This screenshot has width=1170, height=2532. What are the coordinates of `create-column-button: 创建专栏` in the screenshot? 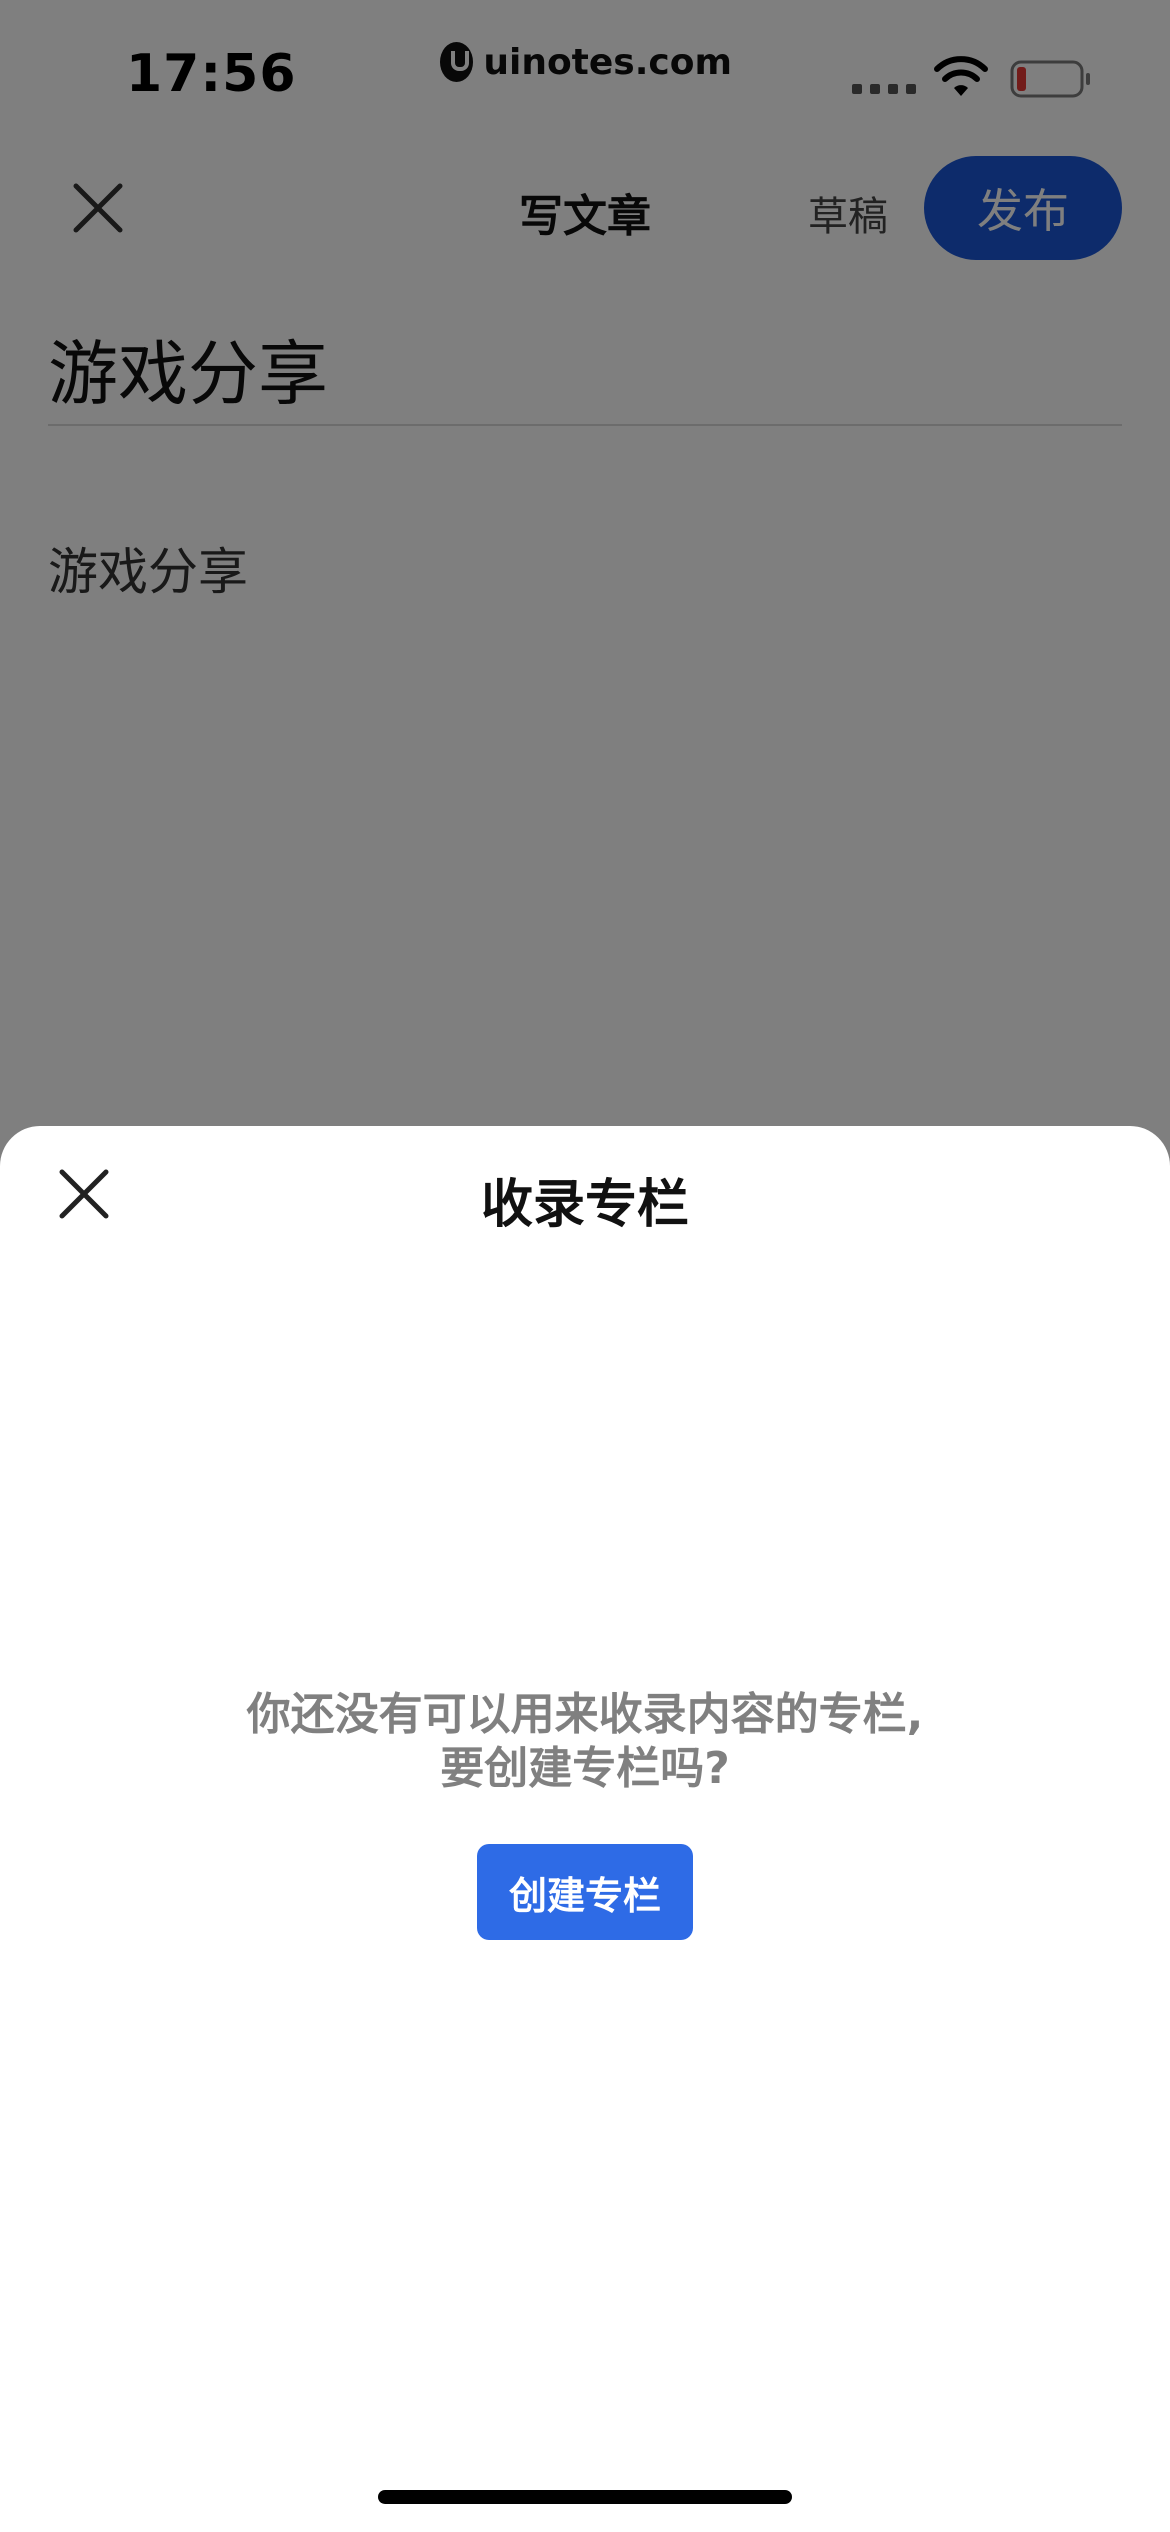 It's located at (585, 1892).